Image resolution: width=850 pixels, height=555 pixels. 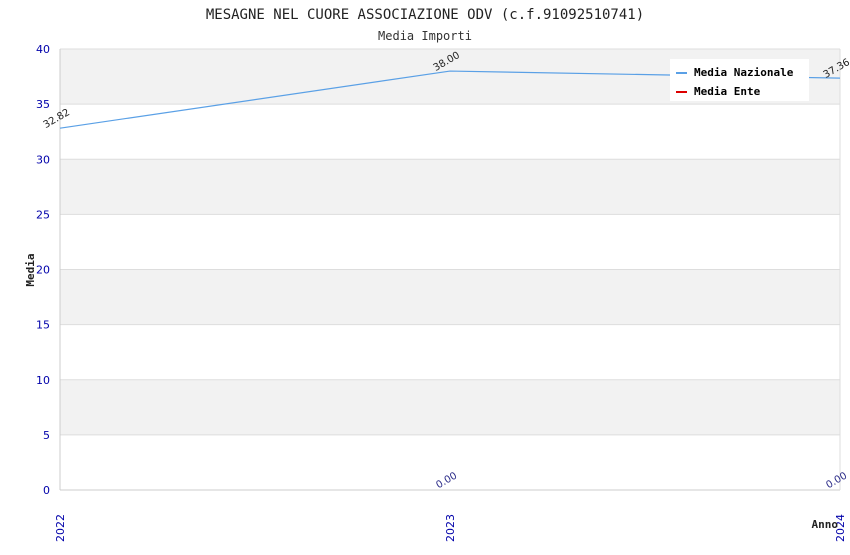 What do you see at coordinates (43, 270) in the screenshot?
I see `y-tick-label: 20` at bounding box center [43, 270].